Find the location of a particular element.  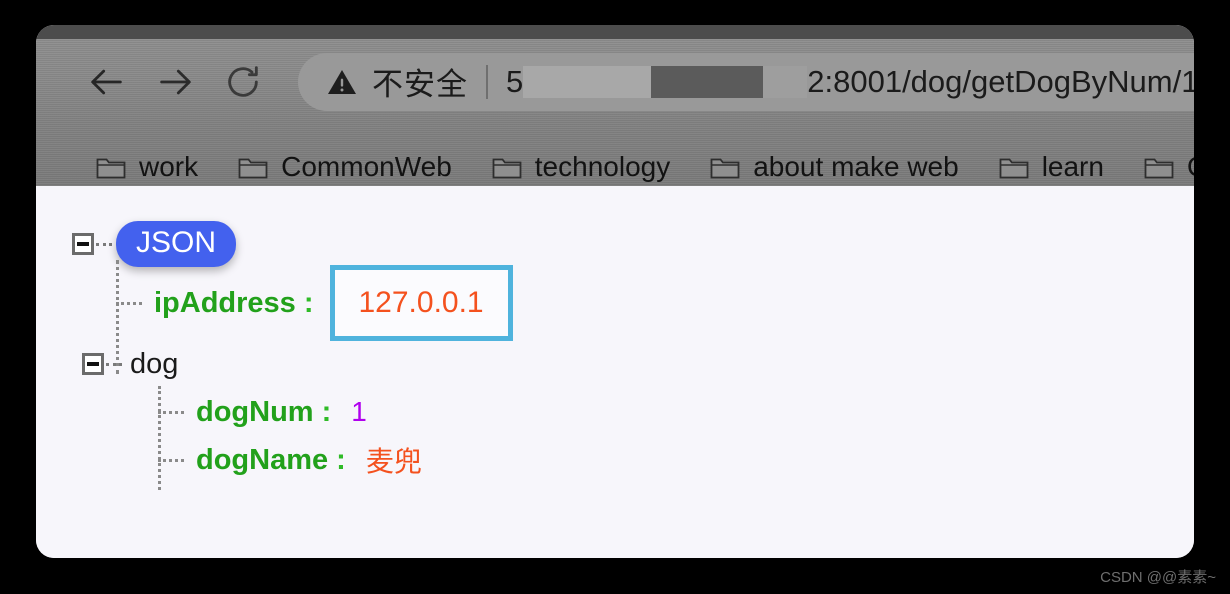

bookmark-label: technology is located at coordinates (602, 166).